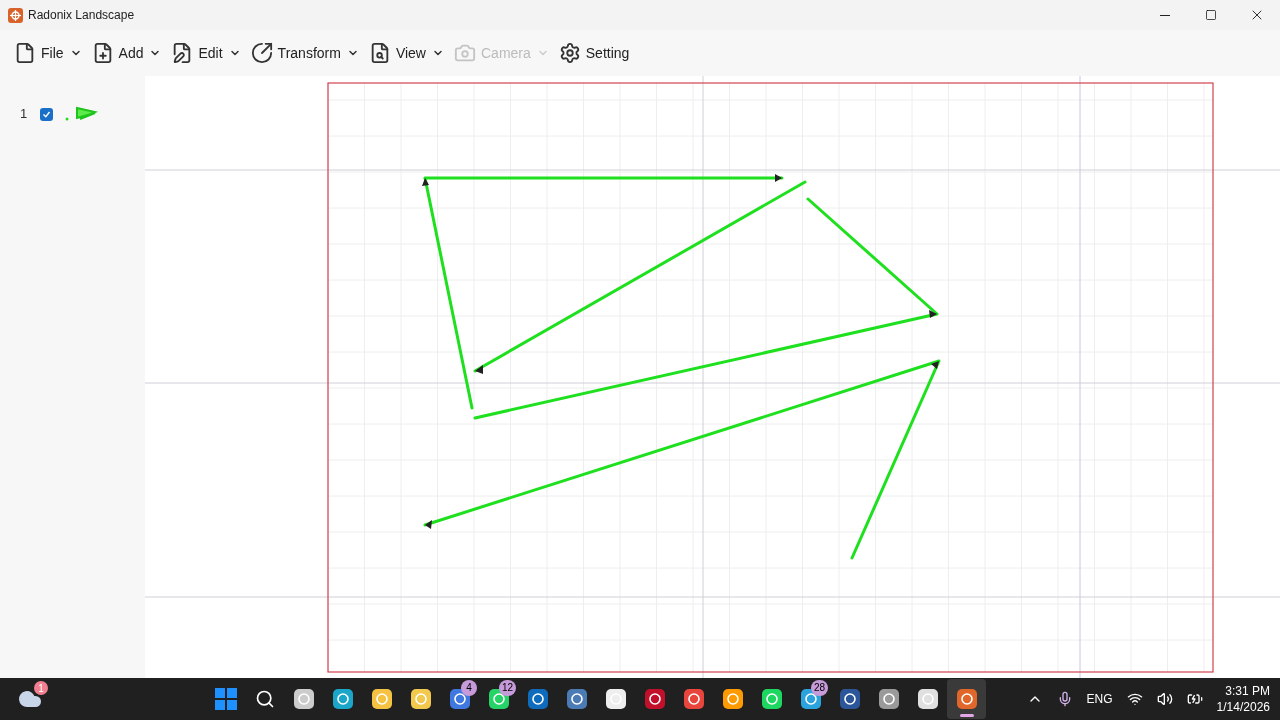 The image size is (1280, 720). Describe the element at coordinates (25, 53) in the screenshot. I see `document-icon` at that location.